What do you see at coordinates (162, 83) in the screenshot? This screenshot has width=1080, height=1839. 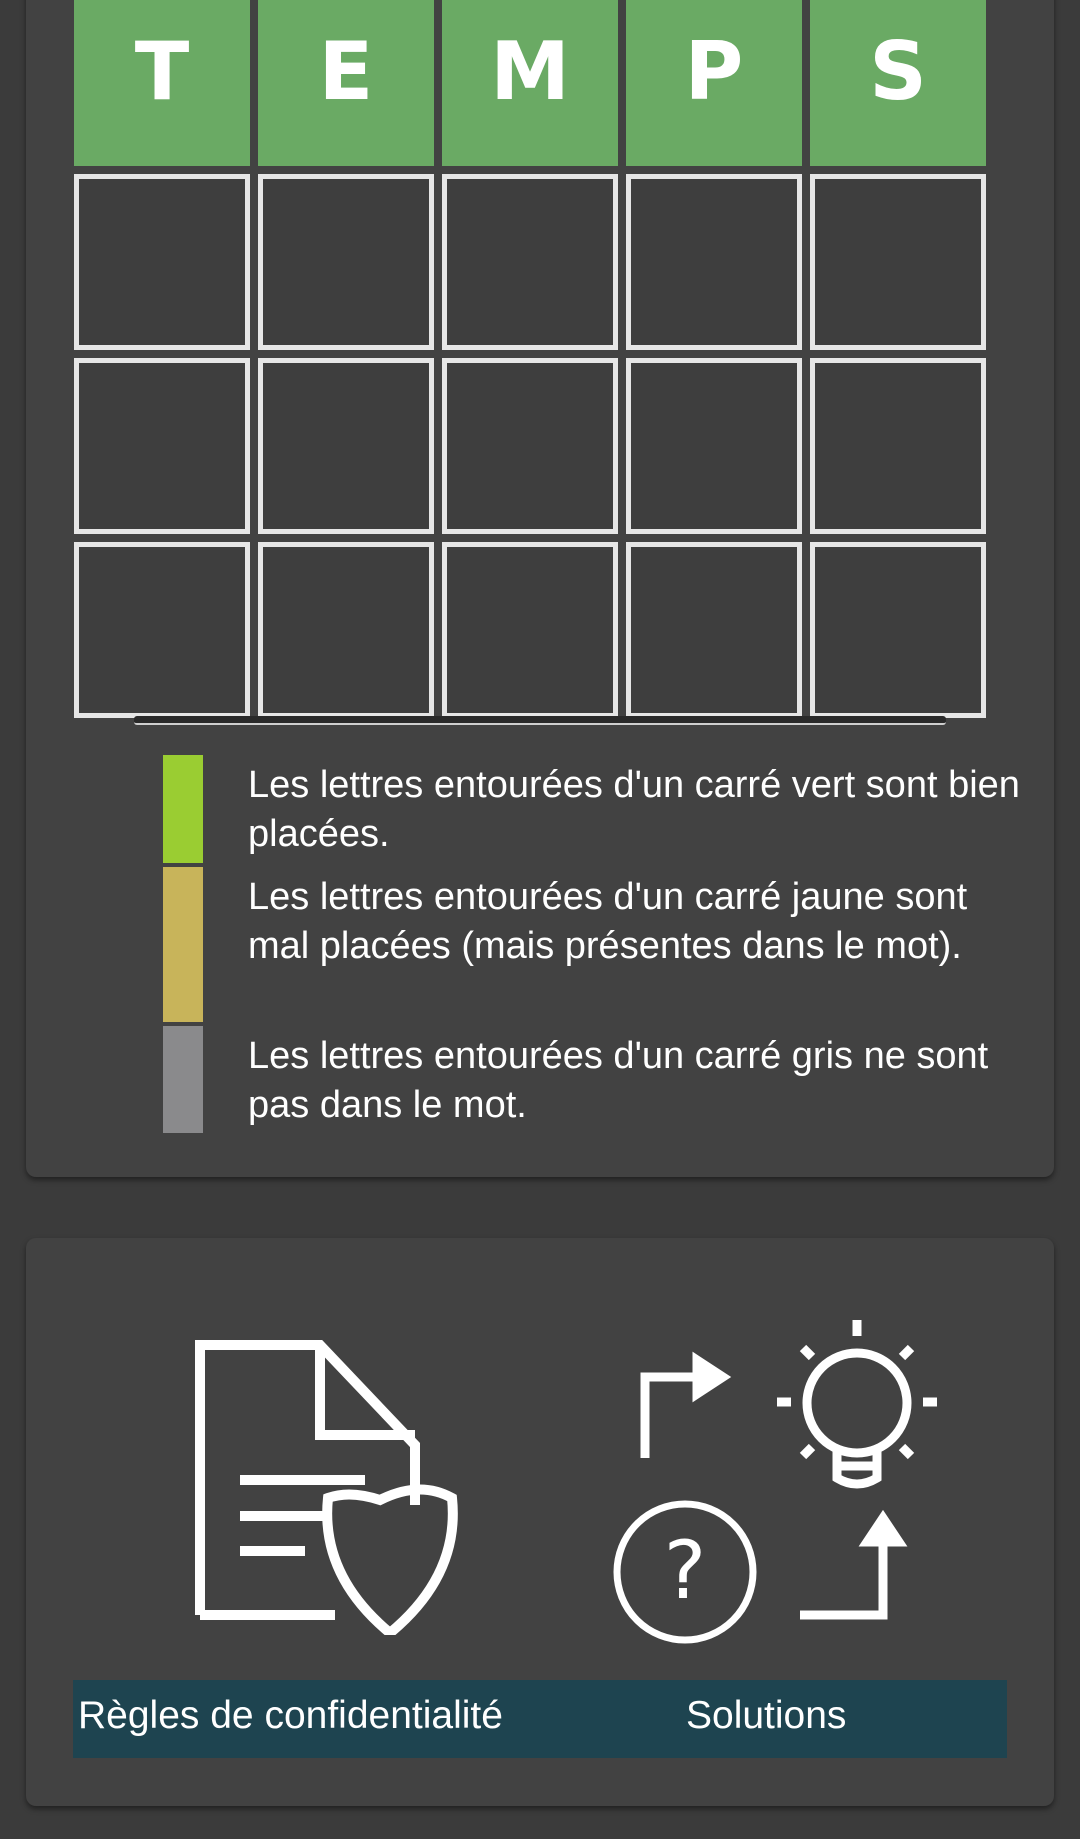 I see `grid-tile: T` at bounding box center [162, 83].